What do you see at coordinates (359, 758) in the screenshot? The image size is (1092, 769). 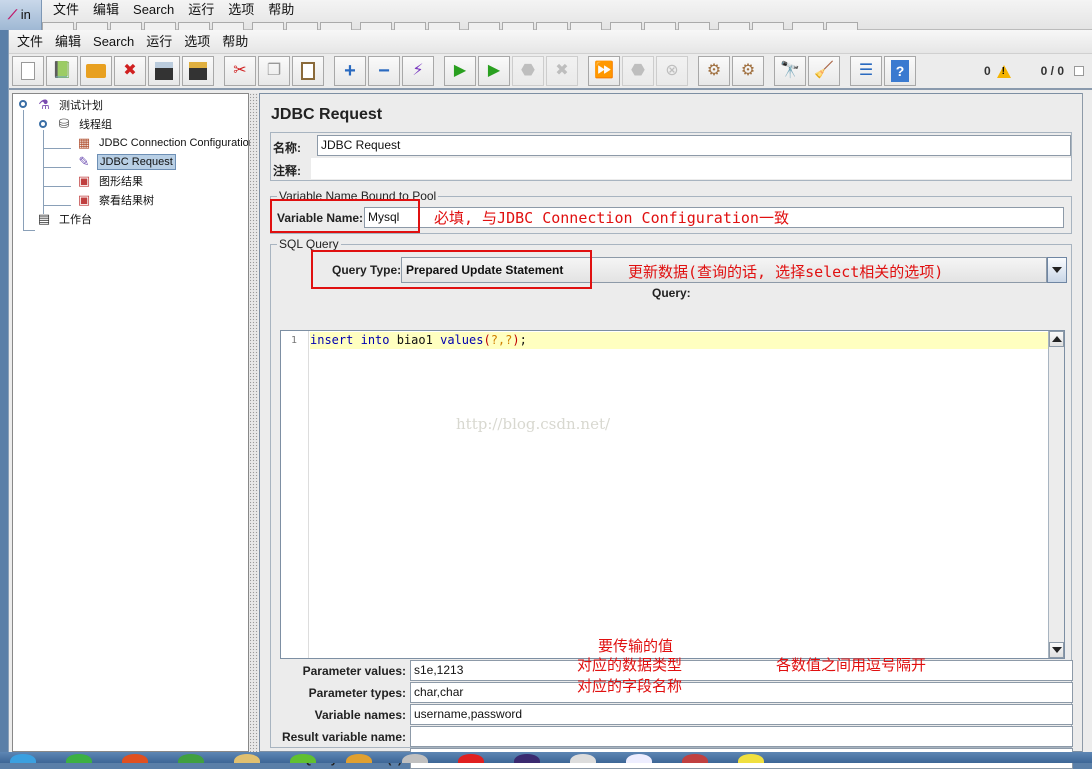 I see `taskbar-archive-icon` at bounding box center [359, 758].